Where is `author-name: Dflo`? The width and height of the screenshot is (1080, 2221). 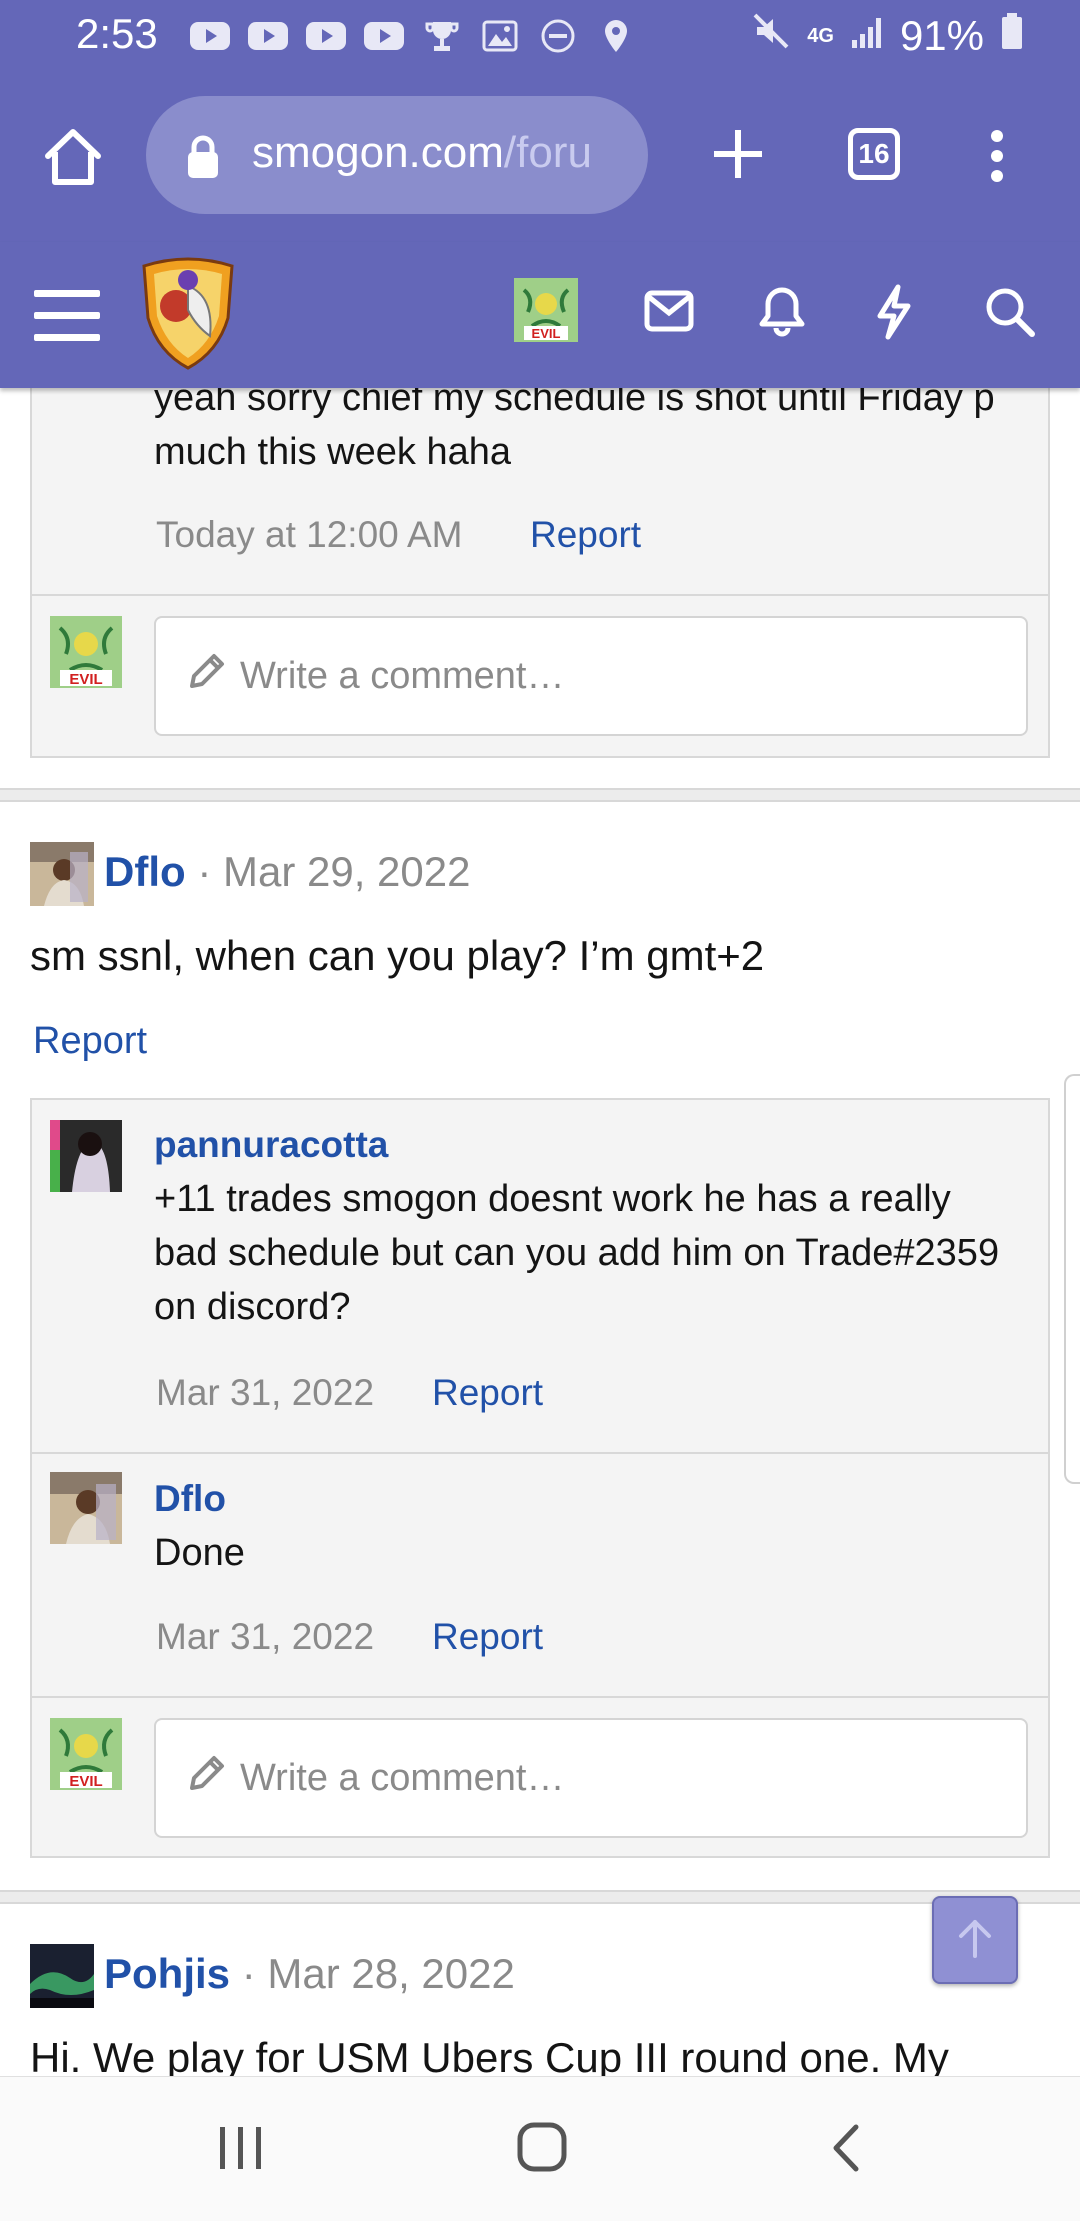
author-name: Dflo is located at coordinates (145, 871).